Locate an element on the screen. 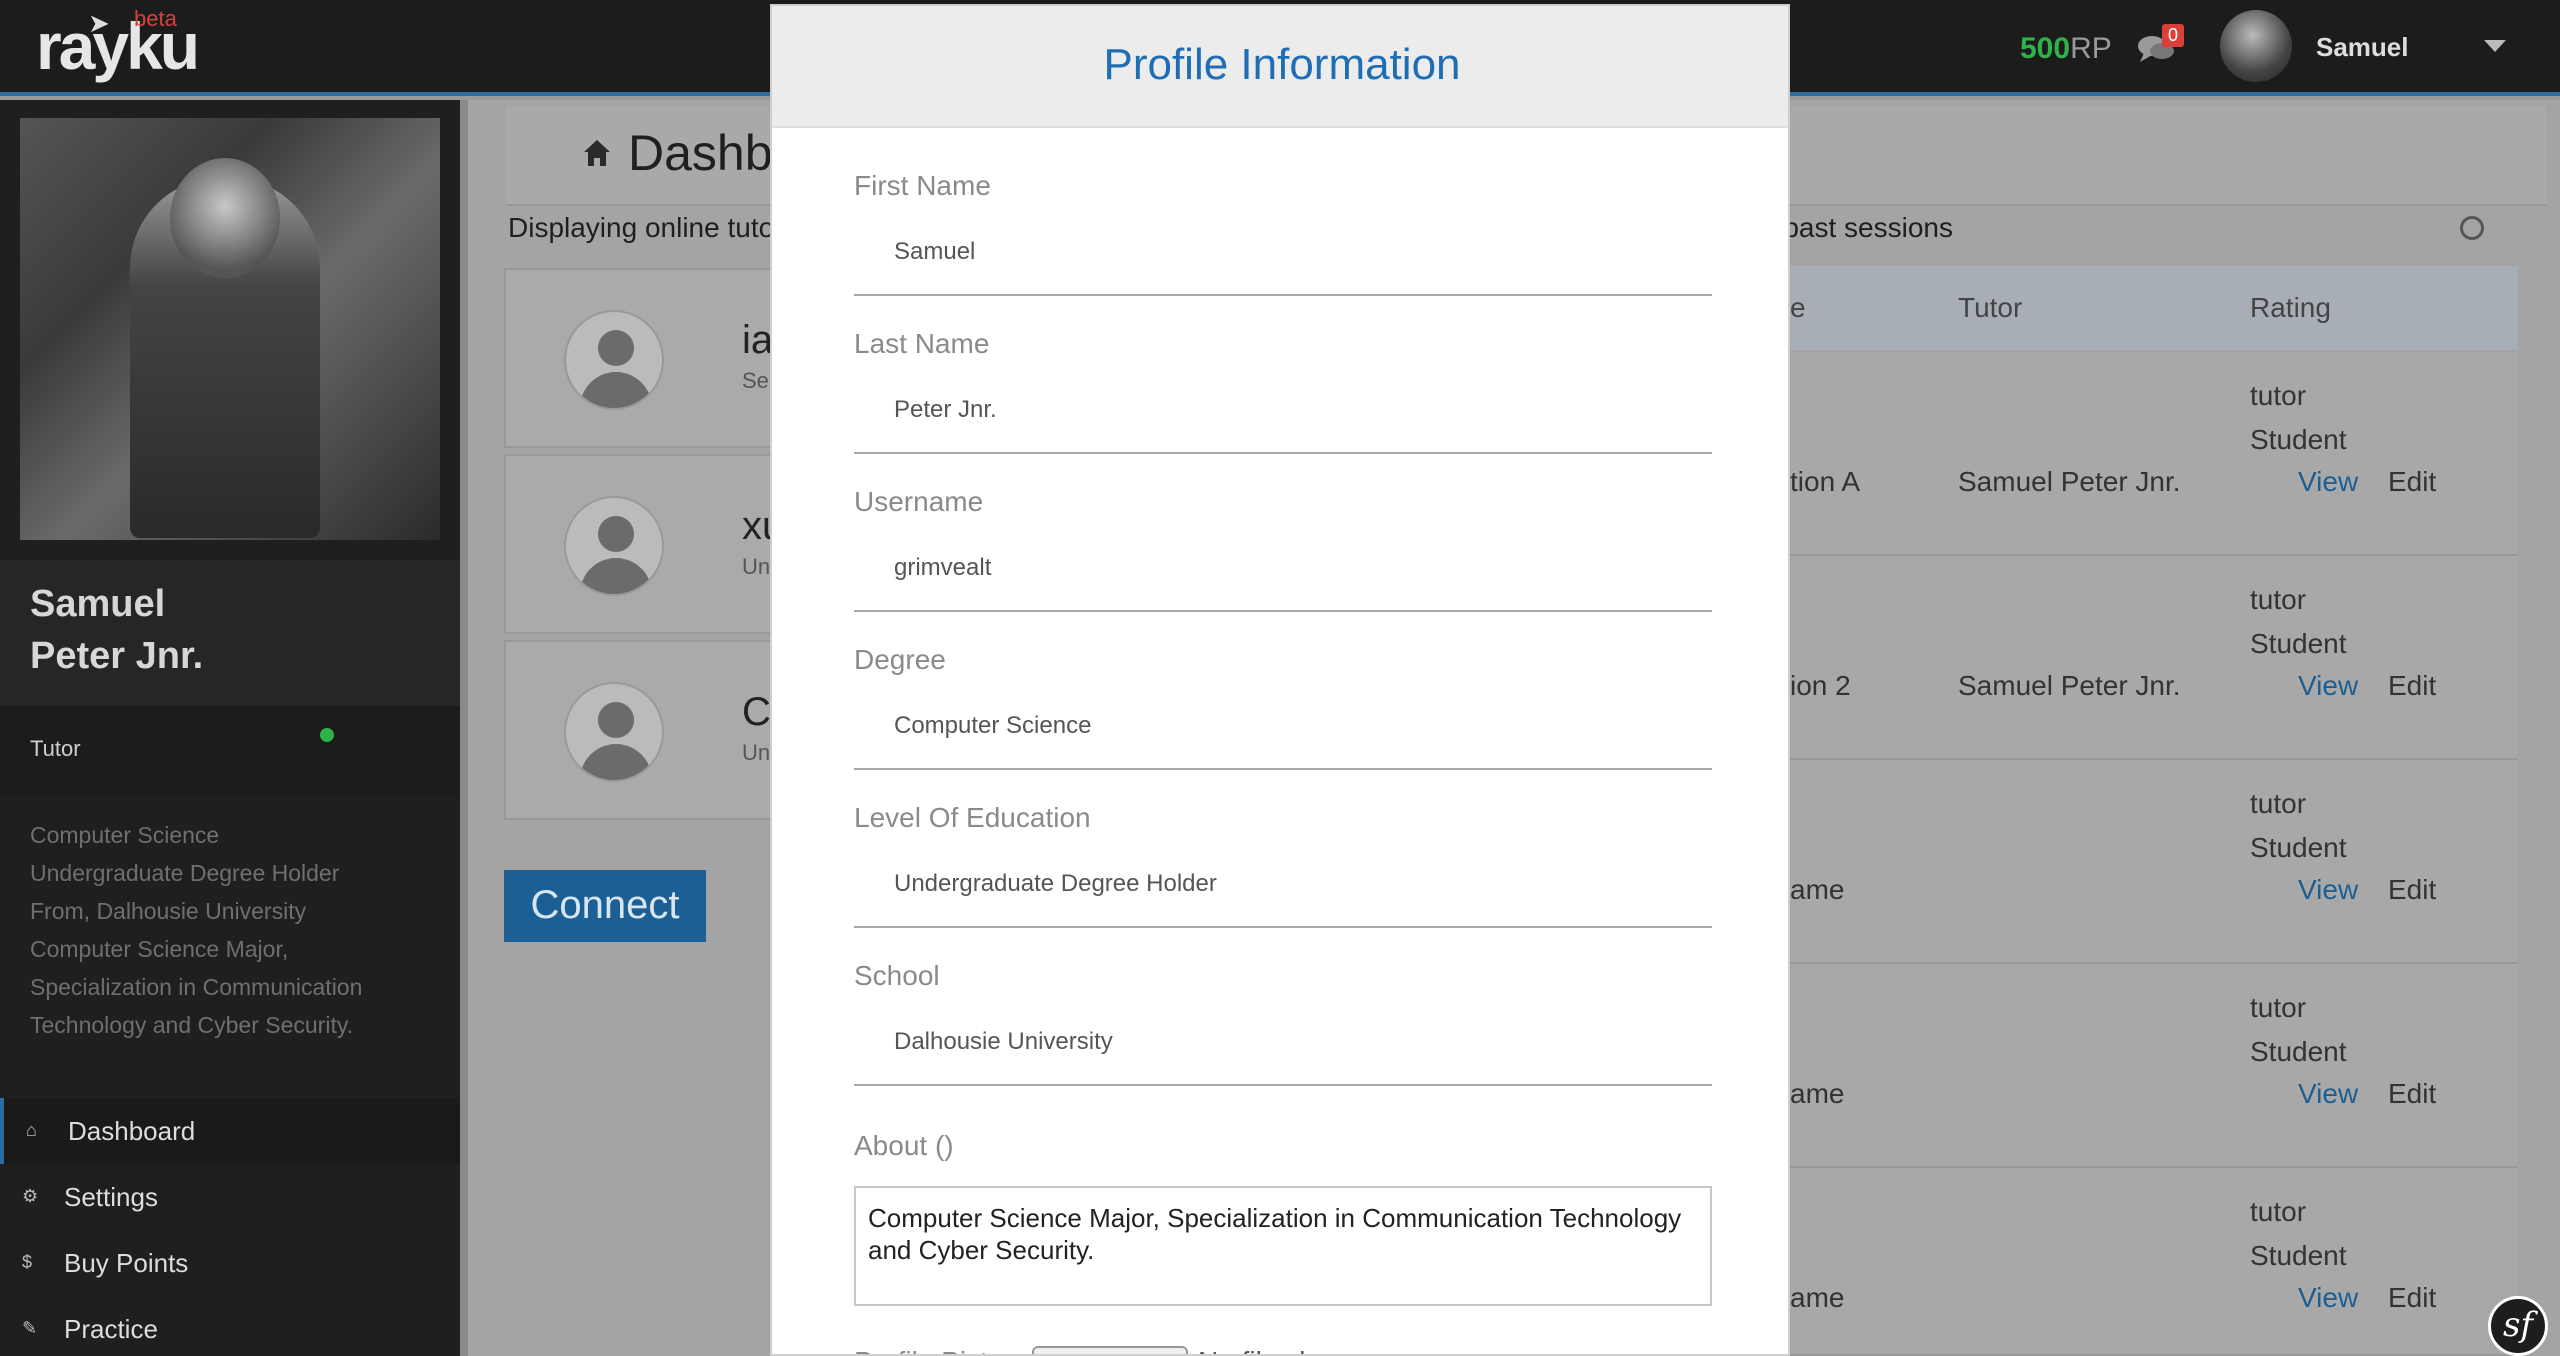 The height and width of the screenshot is (1356, 2560). last-name-label: Last Name is located at coordinates (922, 343).